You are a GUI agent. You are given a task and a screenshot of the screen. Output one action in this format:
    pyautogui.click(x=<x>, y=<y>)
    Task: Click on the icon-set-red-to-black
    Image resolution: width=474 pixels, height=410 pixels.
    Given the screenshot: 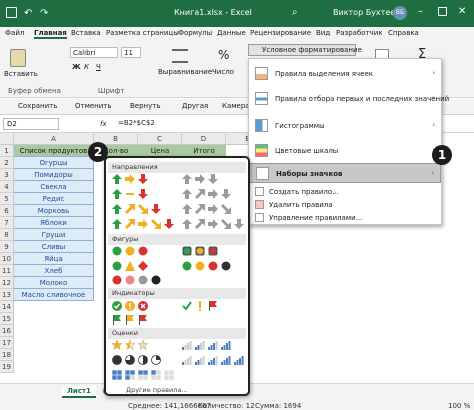 What is the action you would take?
    pyautogui.click(x=179, y=281)
    